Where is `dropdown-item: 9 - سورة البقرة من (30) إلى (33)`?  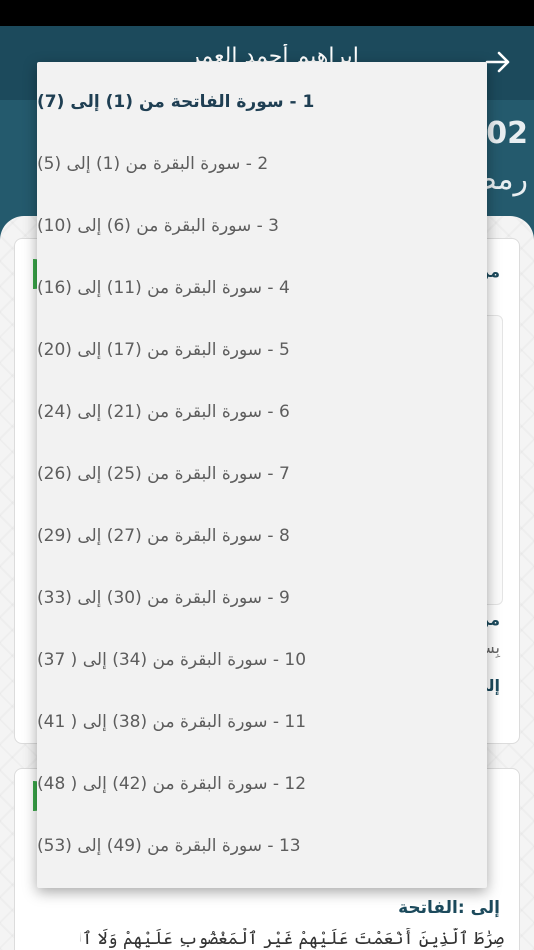
dropdown-item: 9 - سورة البقرة من (30) إلى (33) is located at coordinates (262, 598).